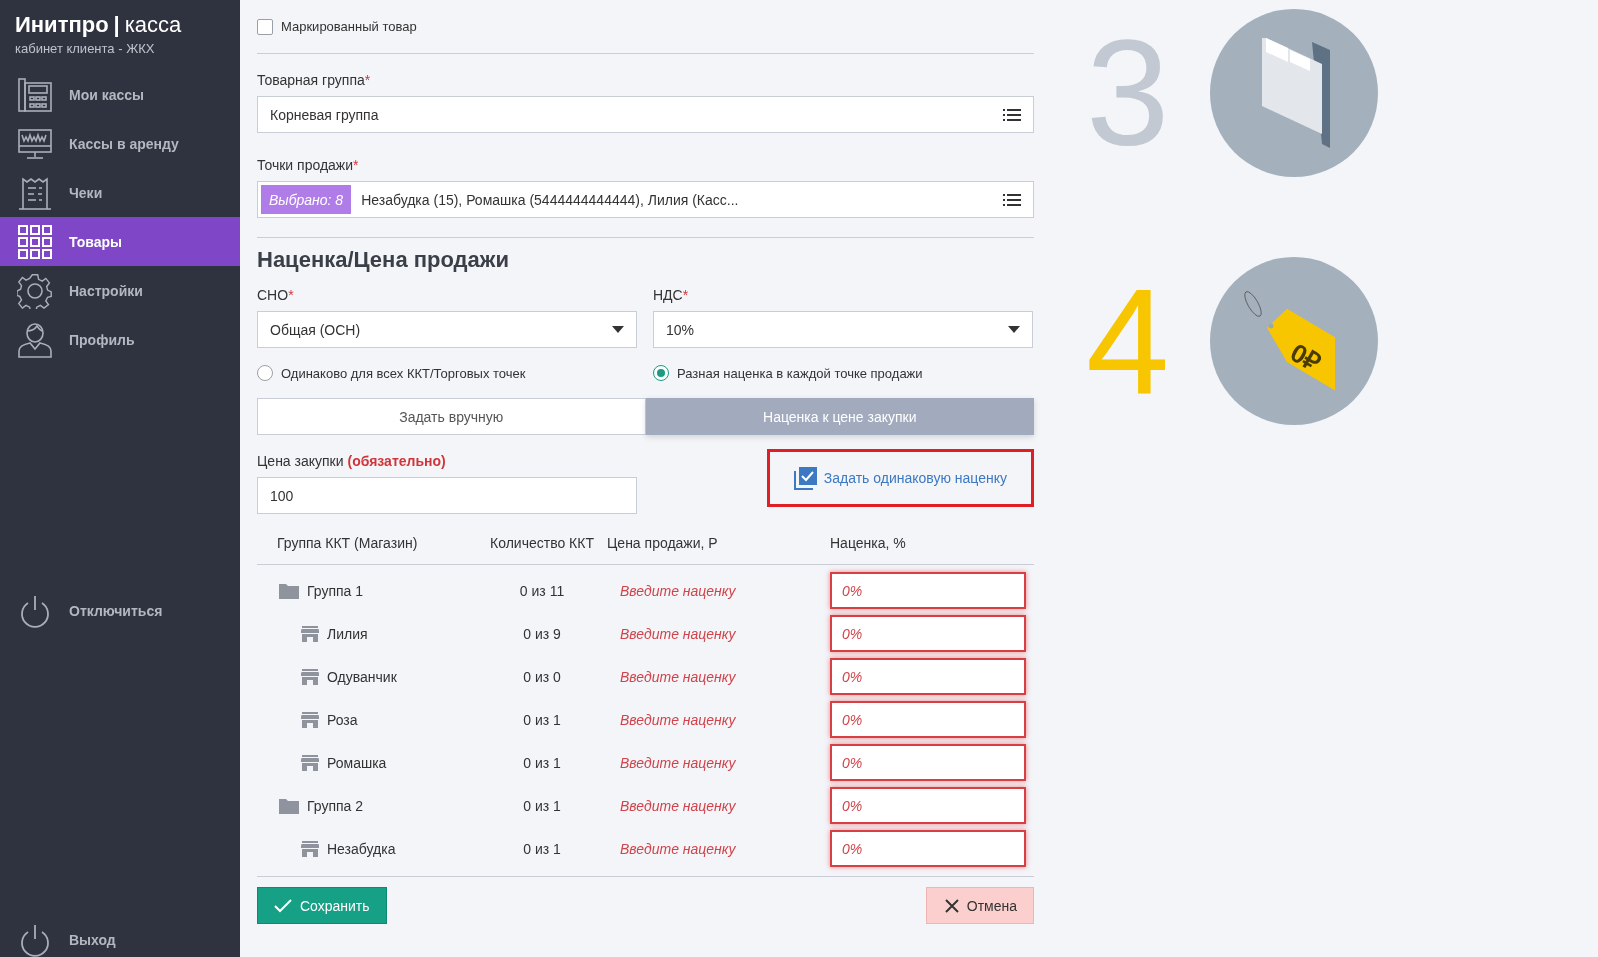 The image size is (1598, 957). I want to click on checkbox: Задать одинаковую наценку, so click(900, 478).